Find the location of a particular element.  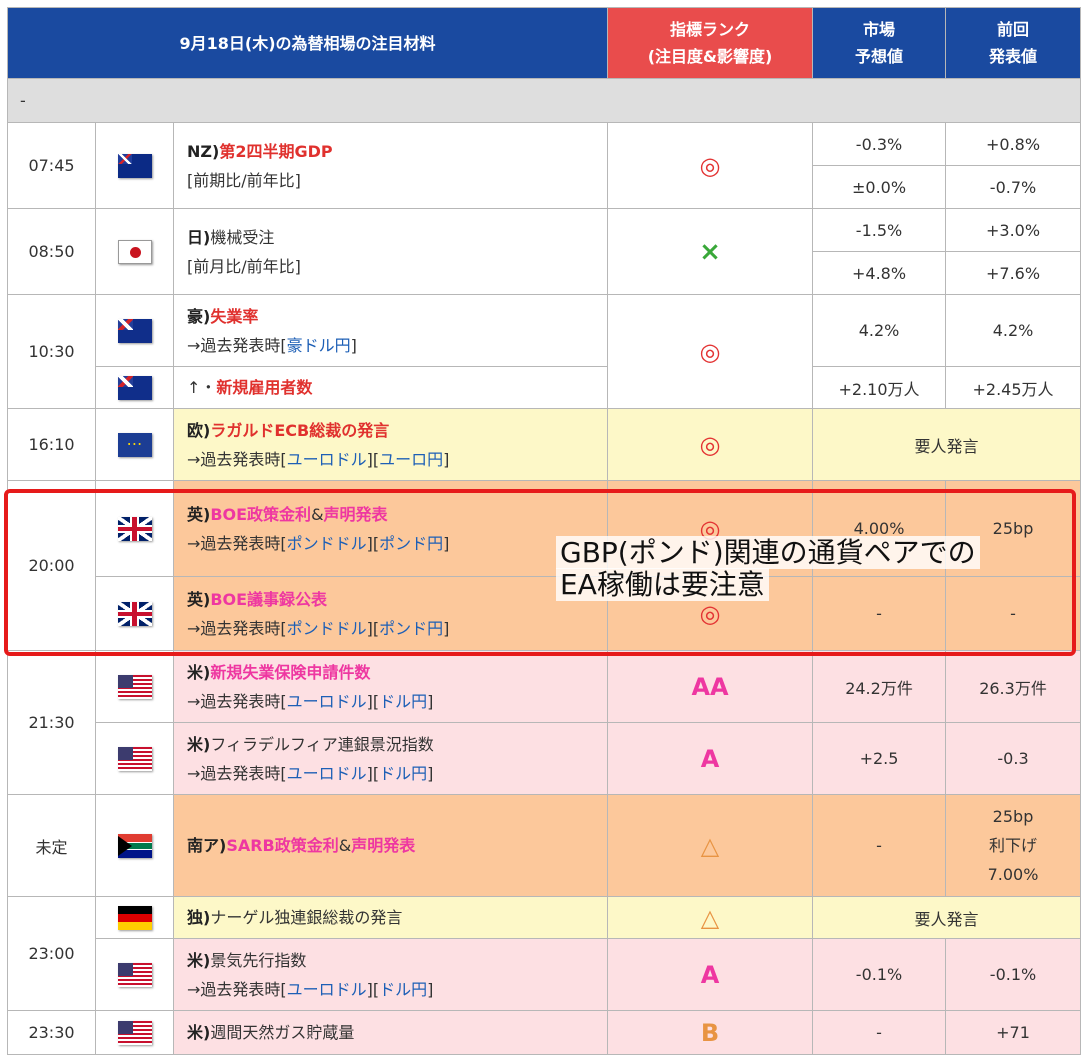

japan-flag-icon is located at coordinates (134, 251).